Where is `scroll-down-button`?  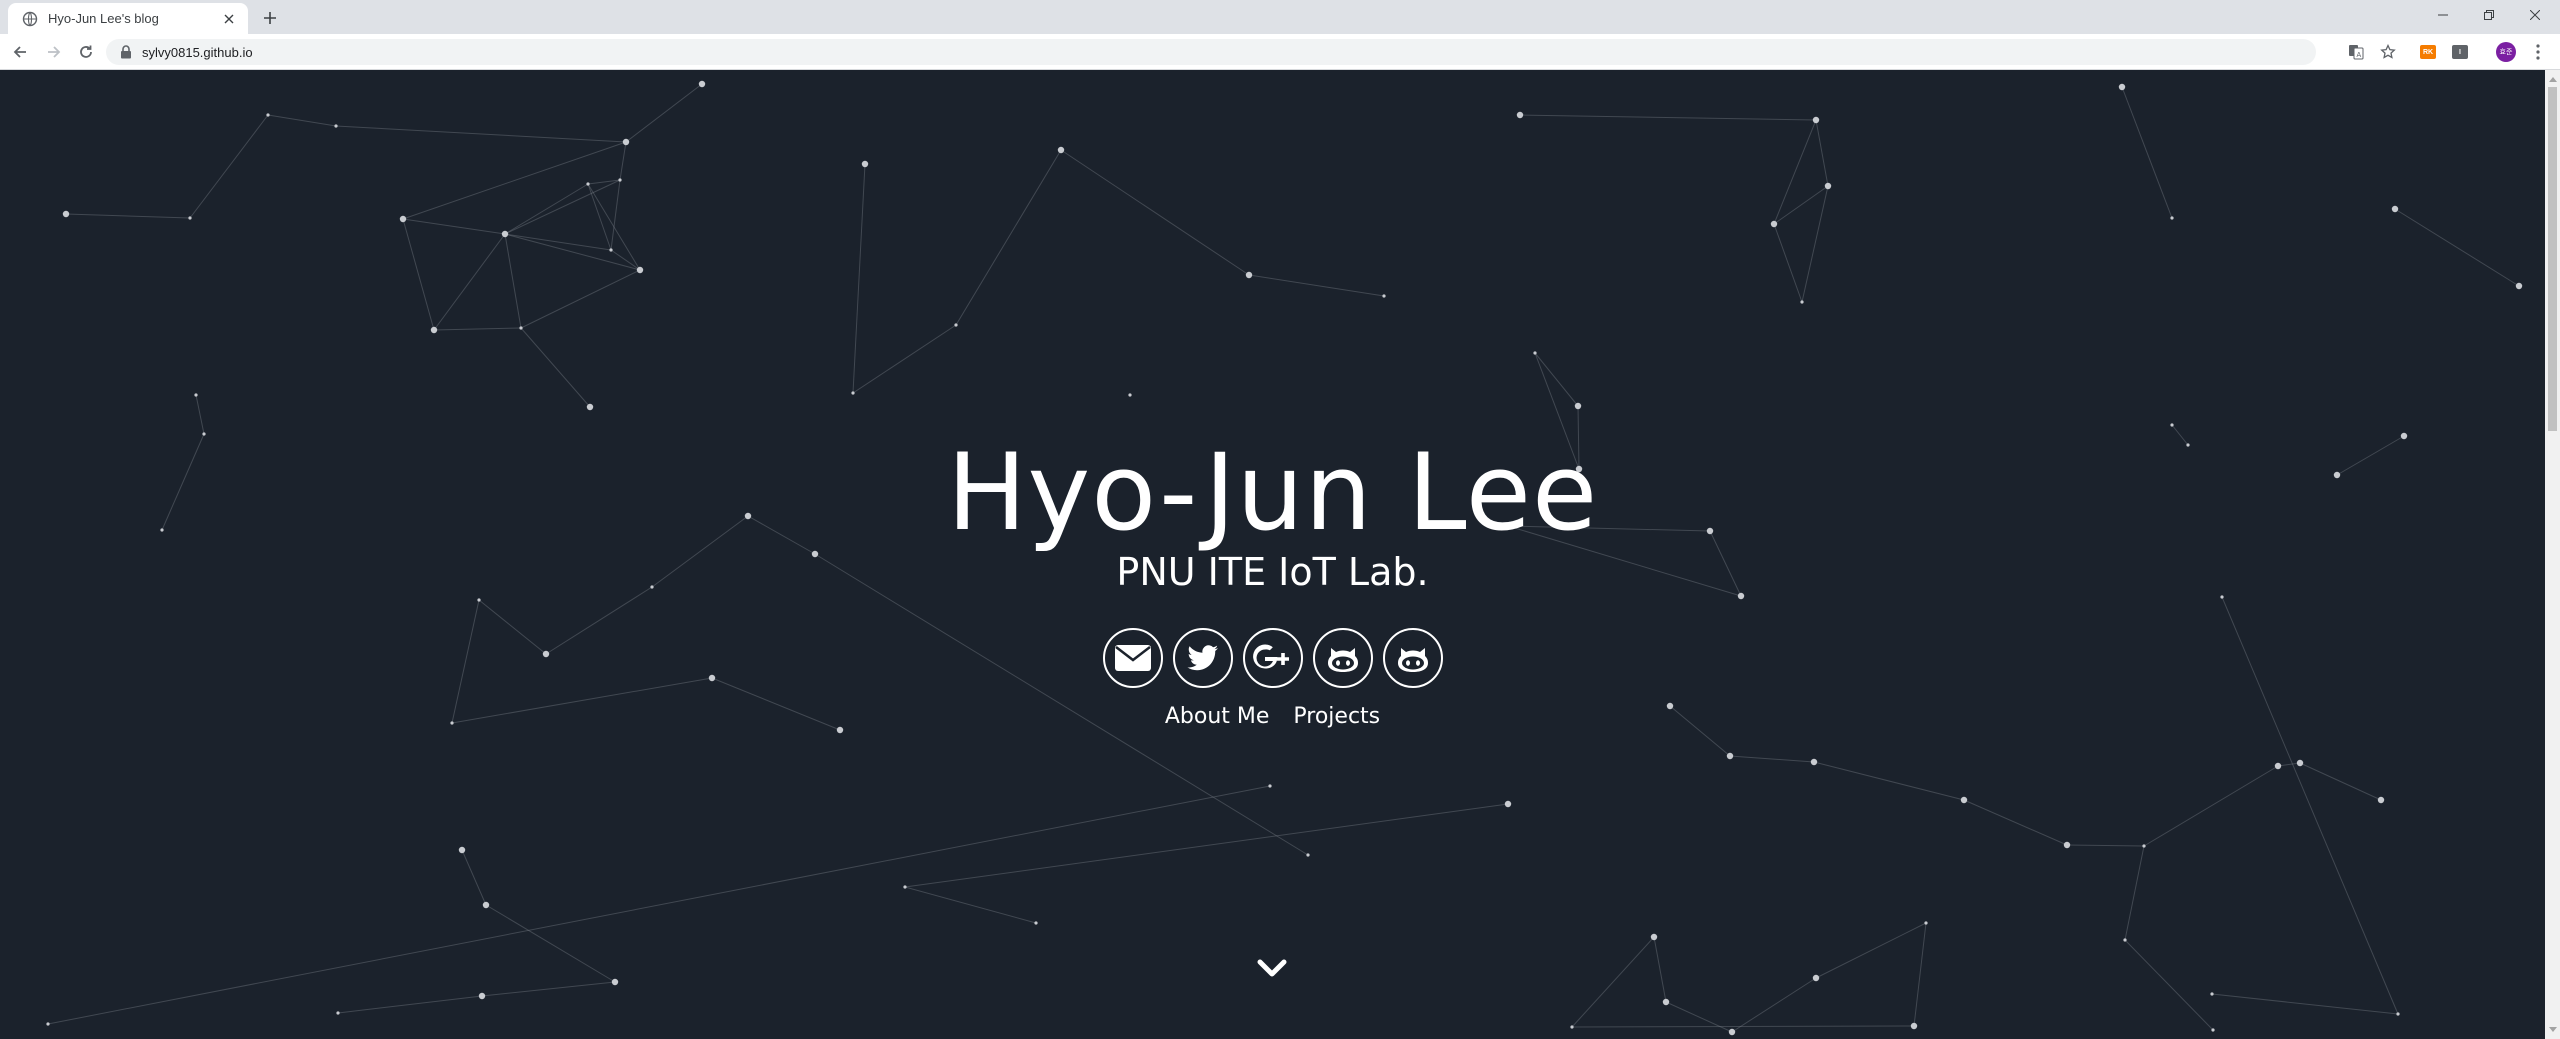 scroll-down-button is located at coordinates (1272, 969).